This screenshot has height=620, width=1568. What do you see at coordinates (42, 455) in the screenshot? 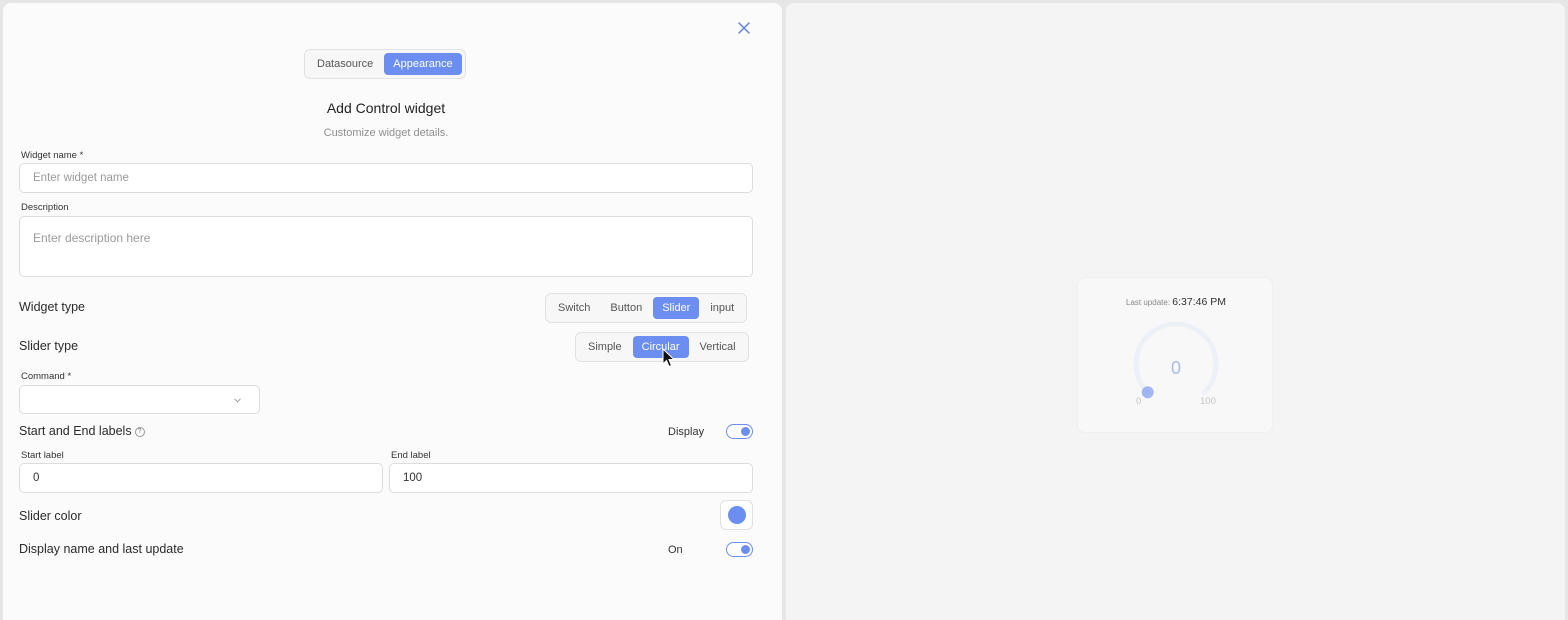
I see `start-label-label: Start label` at bounding box center [42, 455].